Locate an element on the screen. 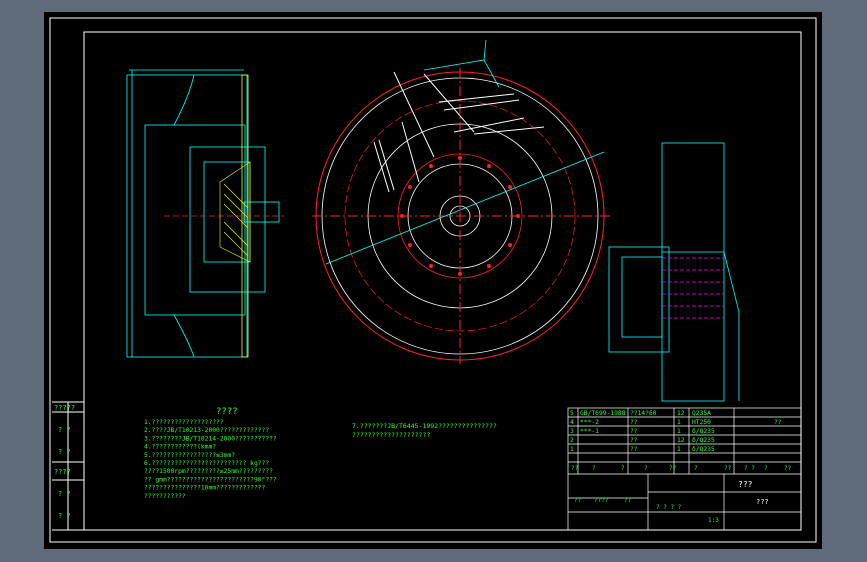 This screenshot has width=867, height=562. sign-label-1: ???? is located at coordinates (601, 500).